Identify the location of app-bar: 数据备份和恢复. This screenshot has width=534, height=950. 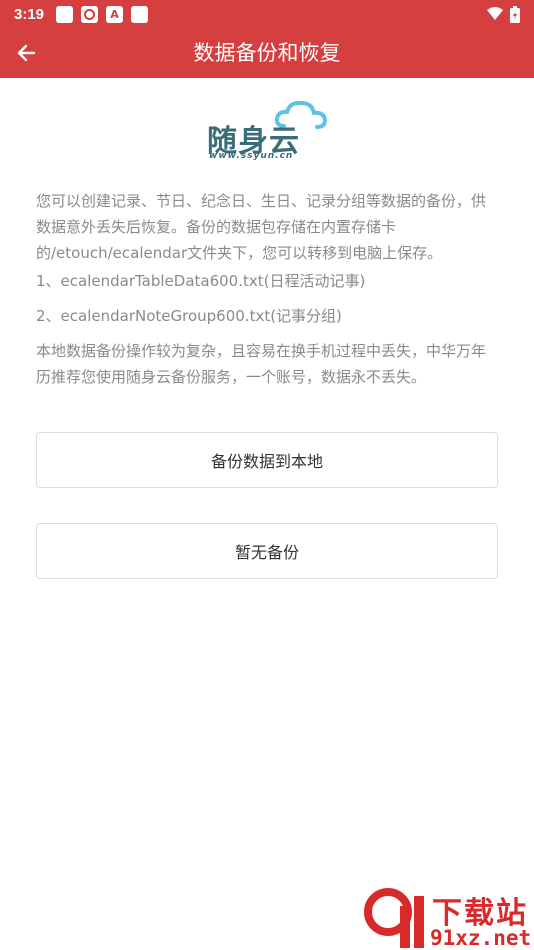
(267, 53).